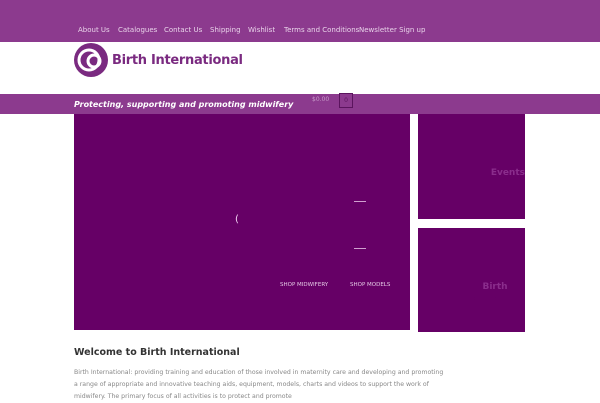 The image size is (600, 403). What do you see at coordinates (495, 299) in the screenshot?
I see `equipment-line2: Equipment` at bounding box center [495, 299].